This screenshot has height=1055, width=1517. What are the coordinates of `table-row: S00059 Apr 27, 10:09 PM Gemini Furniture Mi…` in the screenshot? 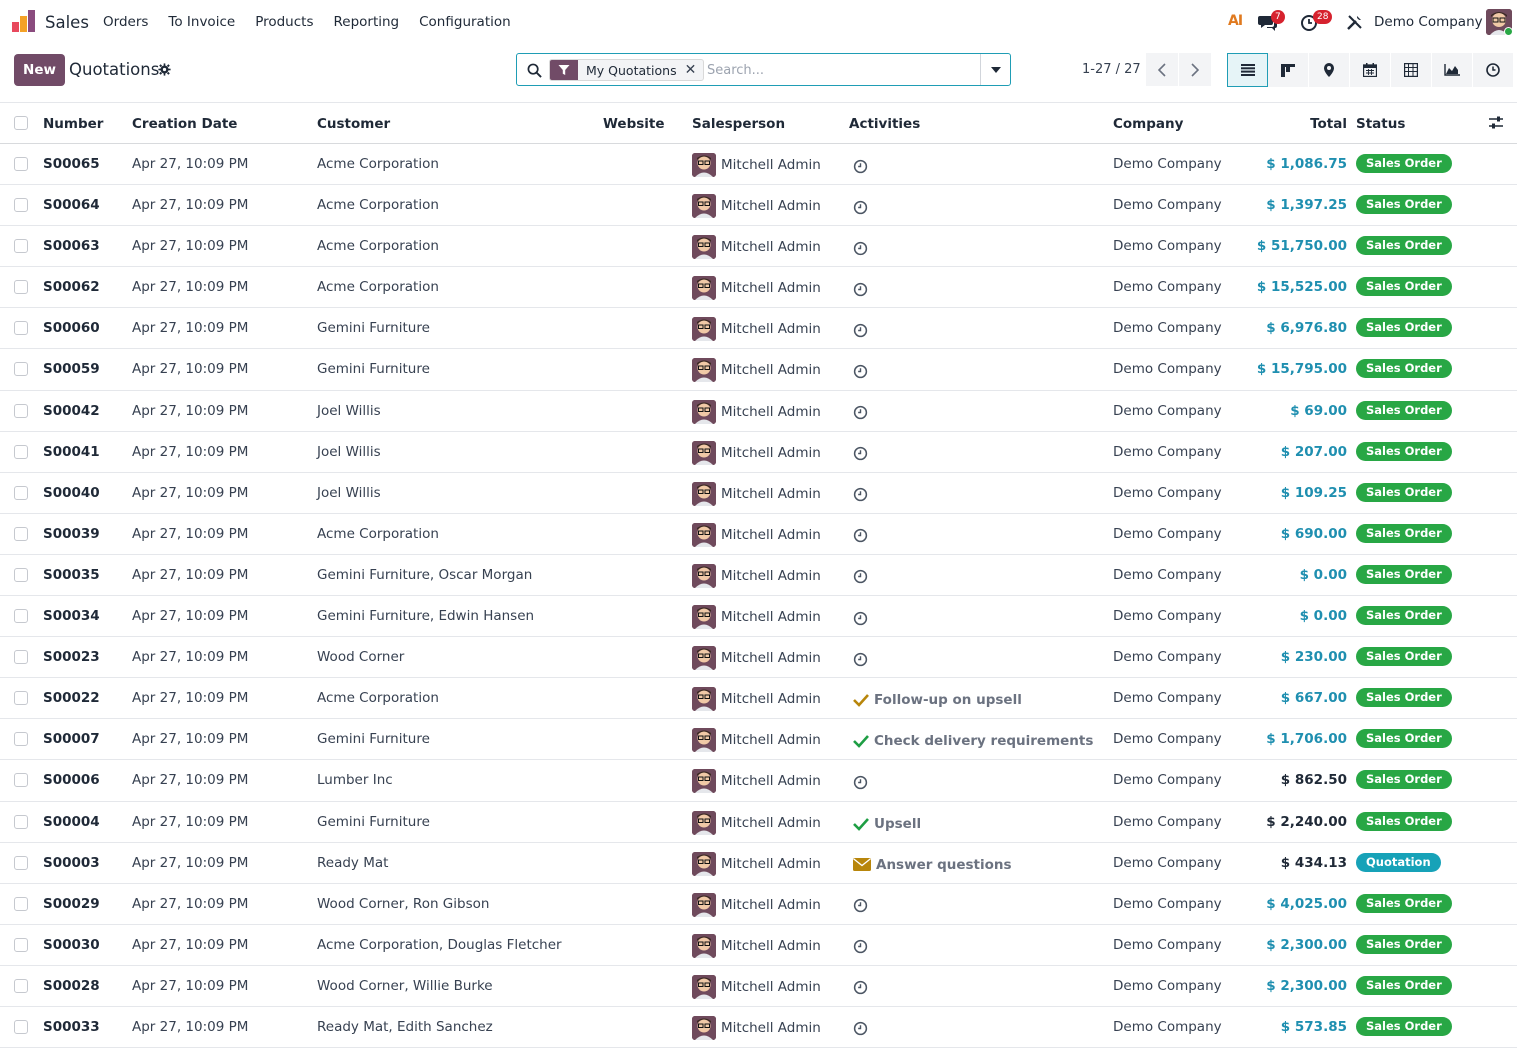 It's located at (758, 370).